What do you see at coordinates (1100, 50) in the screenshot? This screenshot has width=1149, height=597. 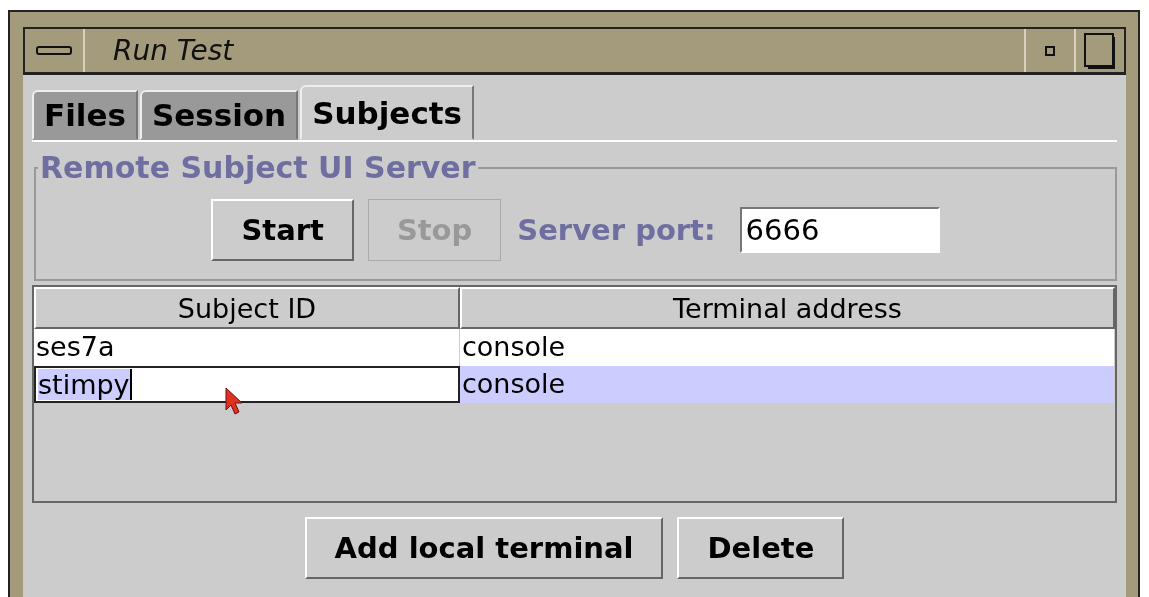 I see `square-icon` at bounding box center [1100, 50].